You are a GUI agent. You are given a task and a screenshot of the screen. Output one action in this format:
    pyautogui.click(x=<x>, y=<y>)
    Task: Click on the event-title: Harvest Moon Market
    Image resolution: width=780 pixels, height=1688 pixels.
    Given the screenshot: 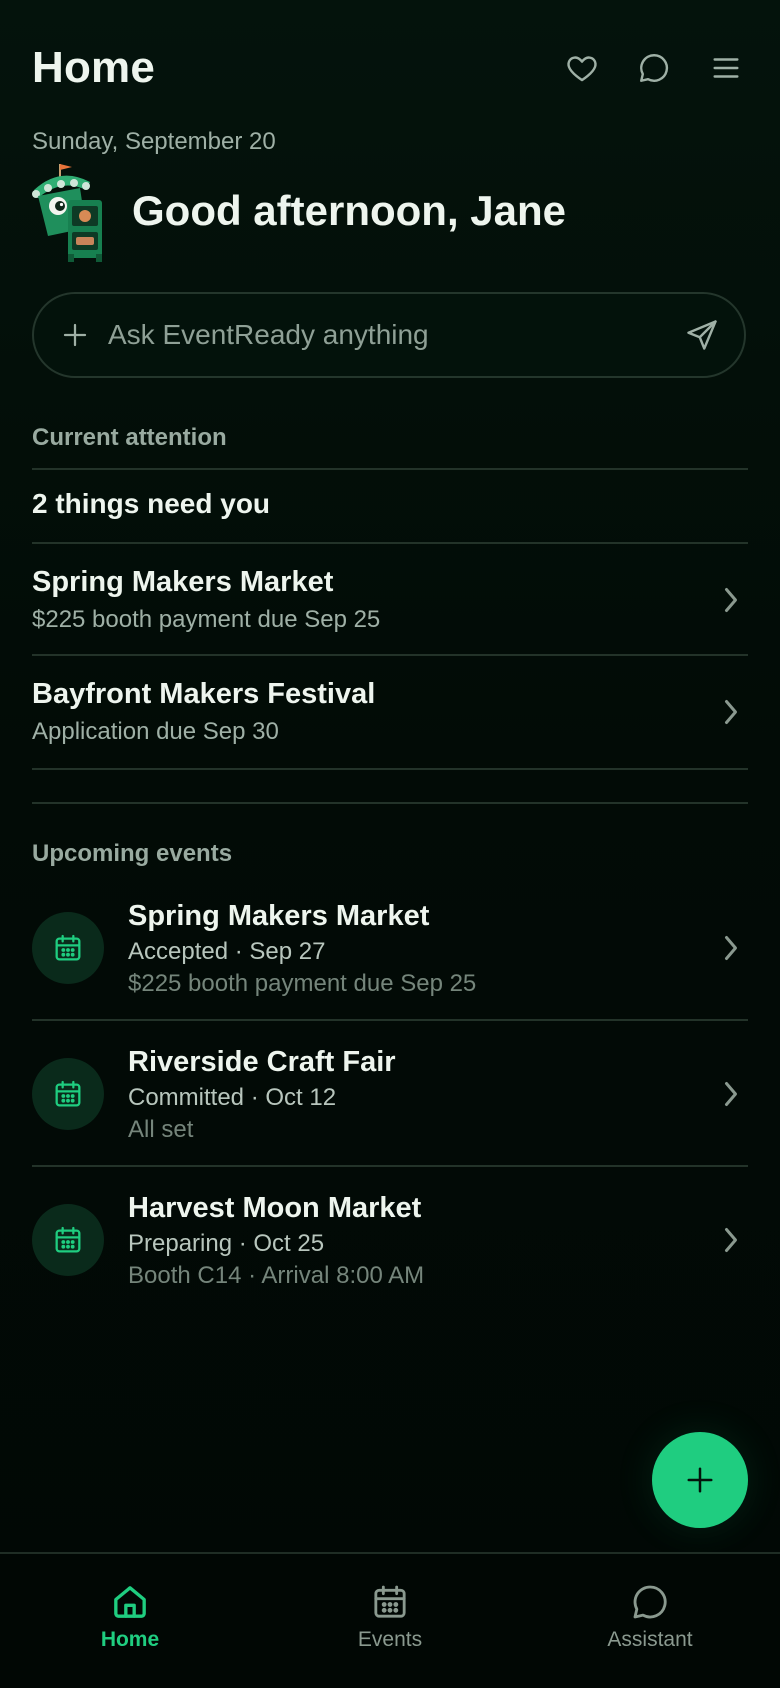 What is the action you would take?
    pyautogui.click(x=275, y=1208)
    